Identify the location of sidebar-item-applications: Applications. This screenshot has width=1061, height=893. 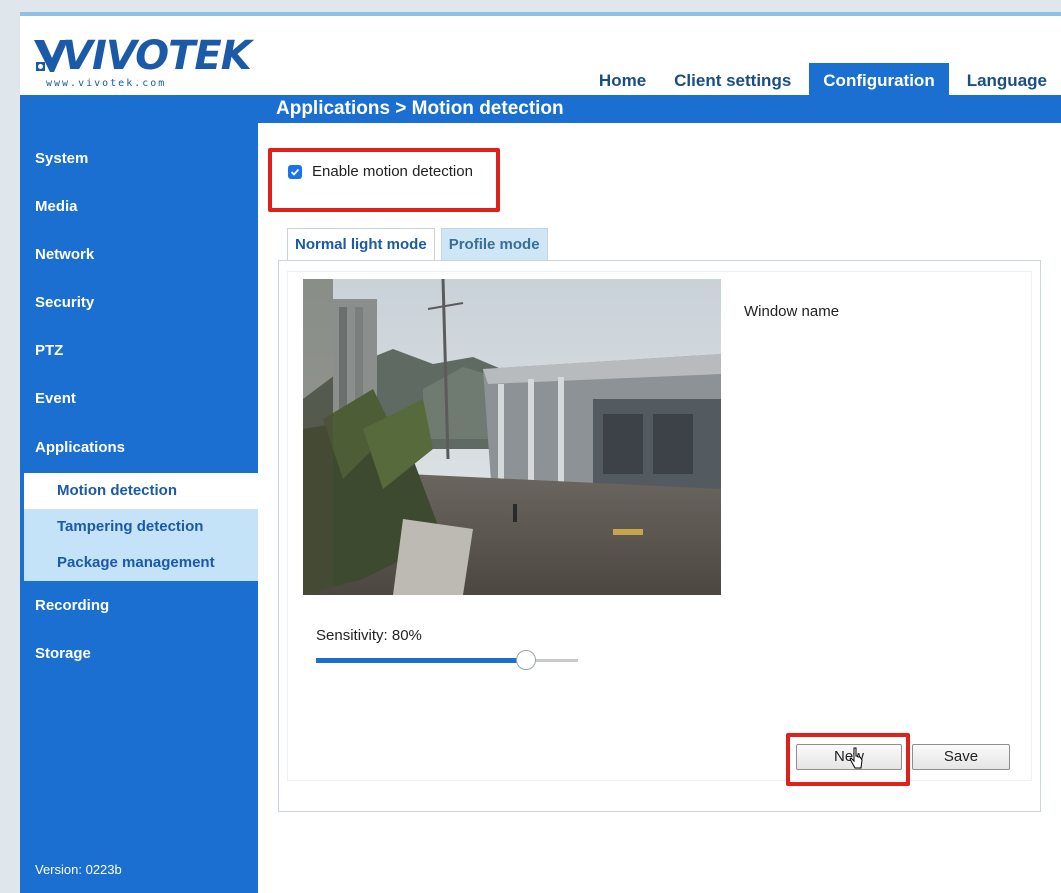
(139, 448).